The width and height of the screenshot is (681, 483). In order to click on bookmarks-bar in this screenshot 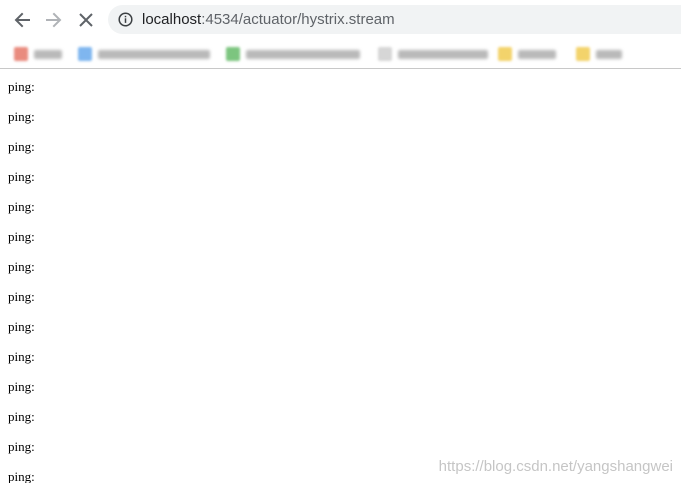, I will do `click(340, 54)`.